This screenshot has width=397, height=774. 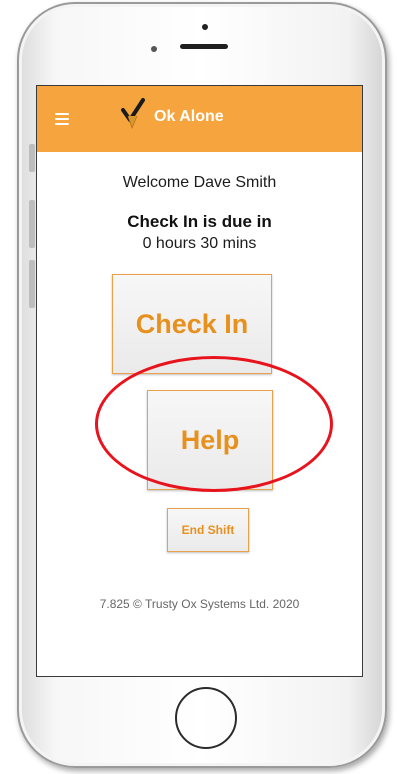 What do you see at coordinates (189, 116) in the screenshot?
I see `app-title: Ok Alone` at bounding box center [189, 116].